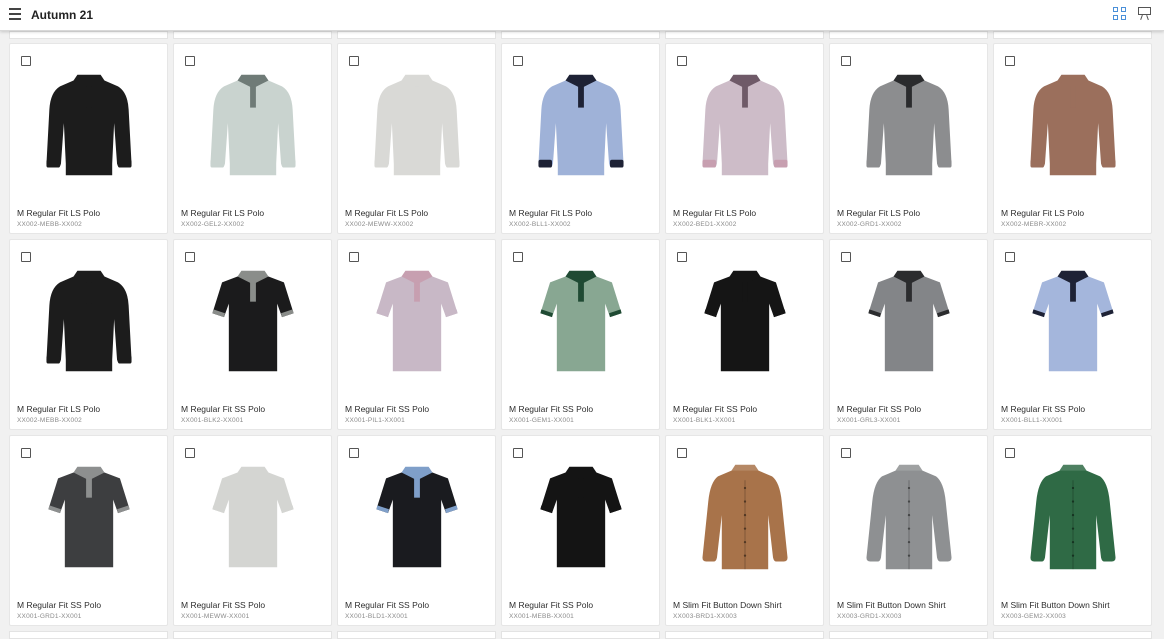  I want to click on presentation-icon, so click(1144, 13).